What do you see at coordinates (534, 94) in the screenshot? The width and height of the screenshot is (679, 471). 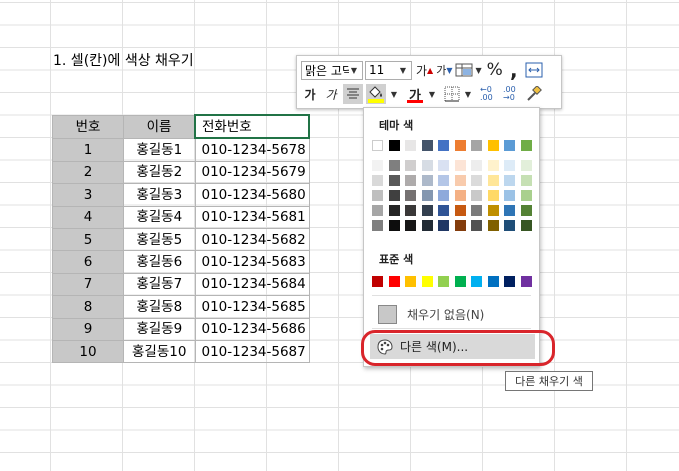 I see `format-painter-button` at bounding box center [534, 94].